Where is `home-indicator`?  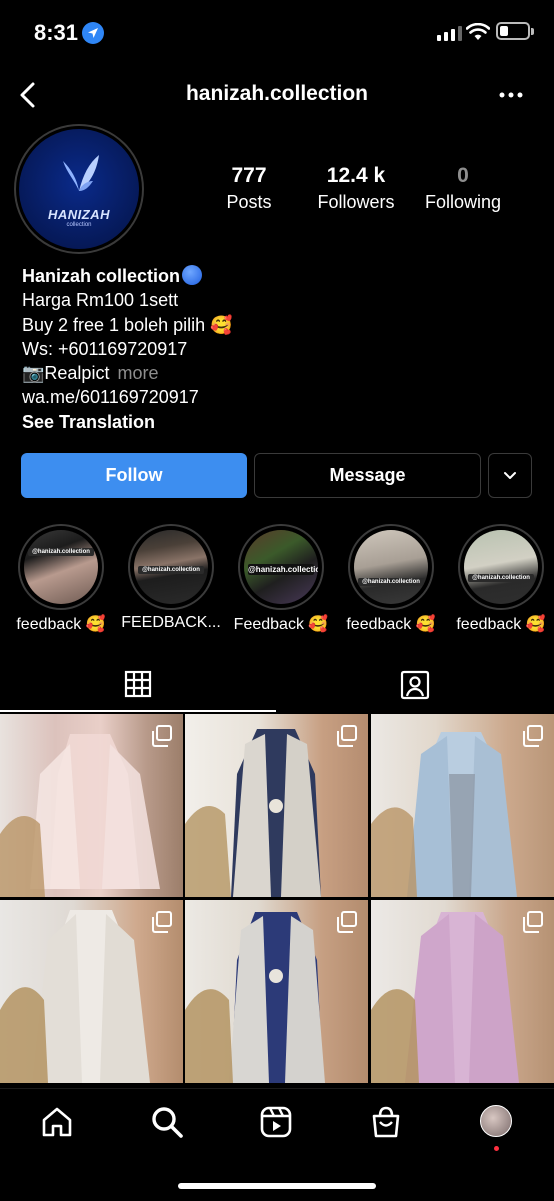
home-indicator is located at coordinates (277, 1186).